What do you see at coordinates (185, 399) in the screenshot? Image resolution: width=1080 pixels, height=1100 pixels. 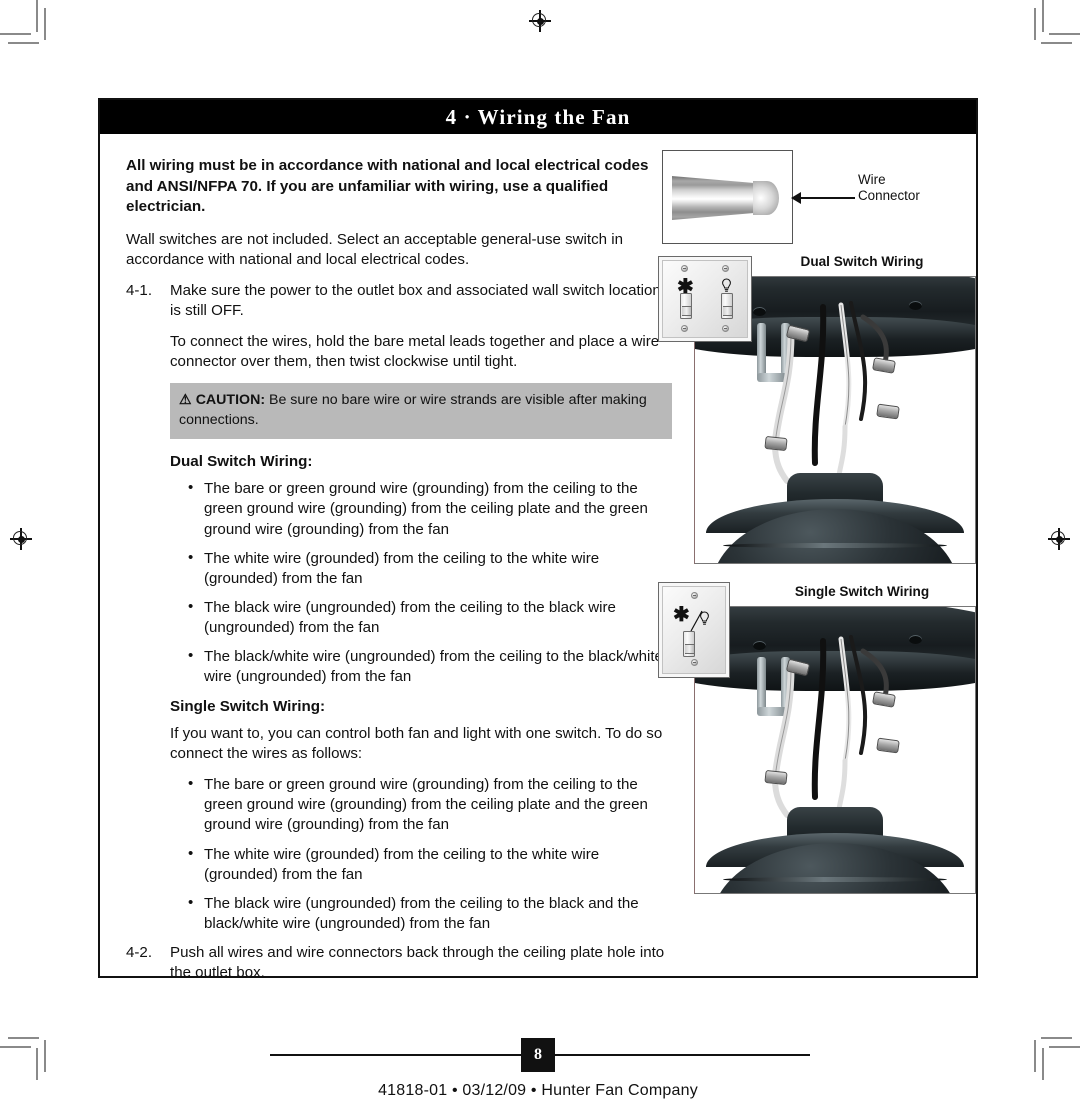 I see `warning-triangle-icon: ⚠` at bounding box center [185, 399].